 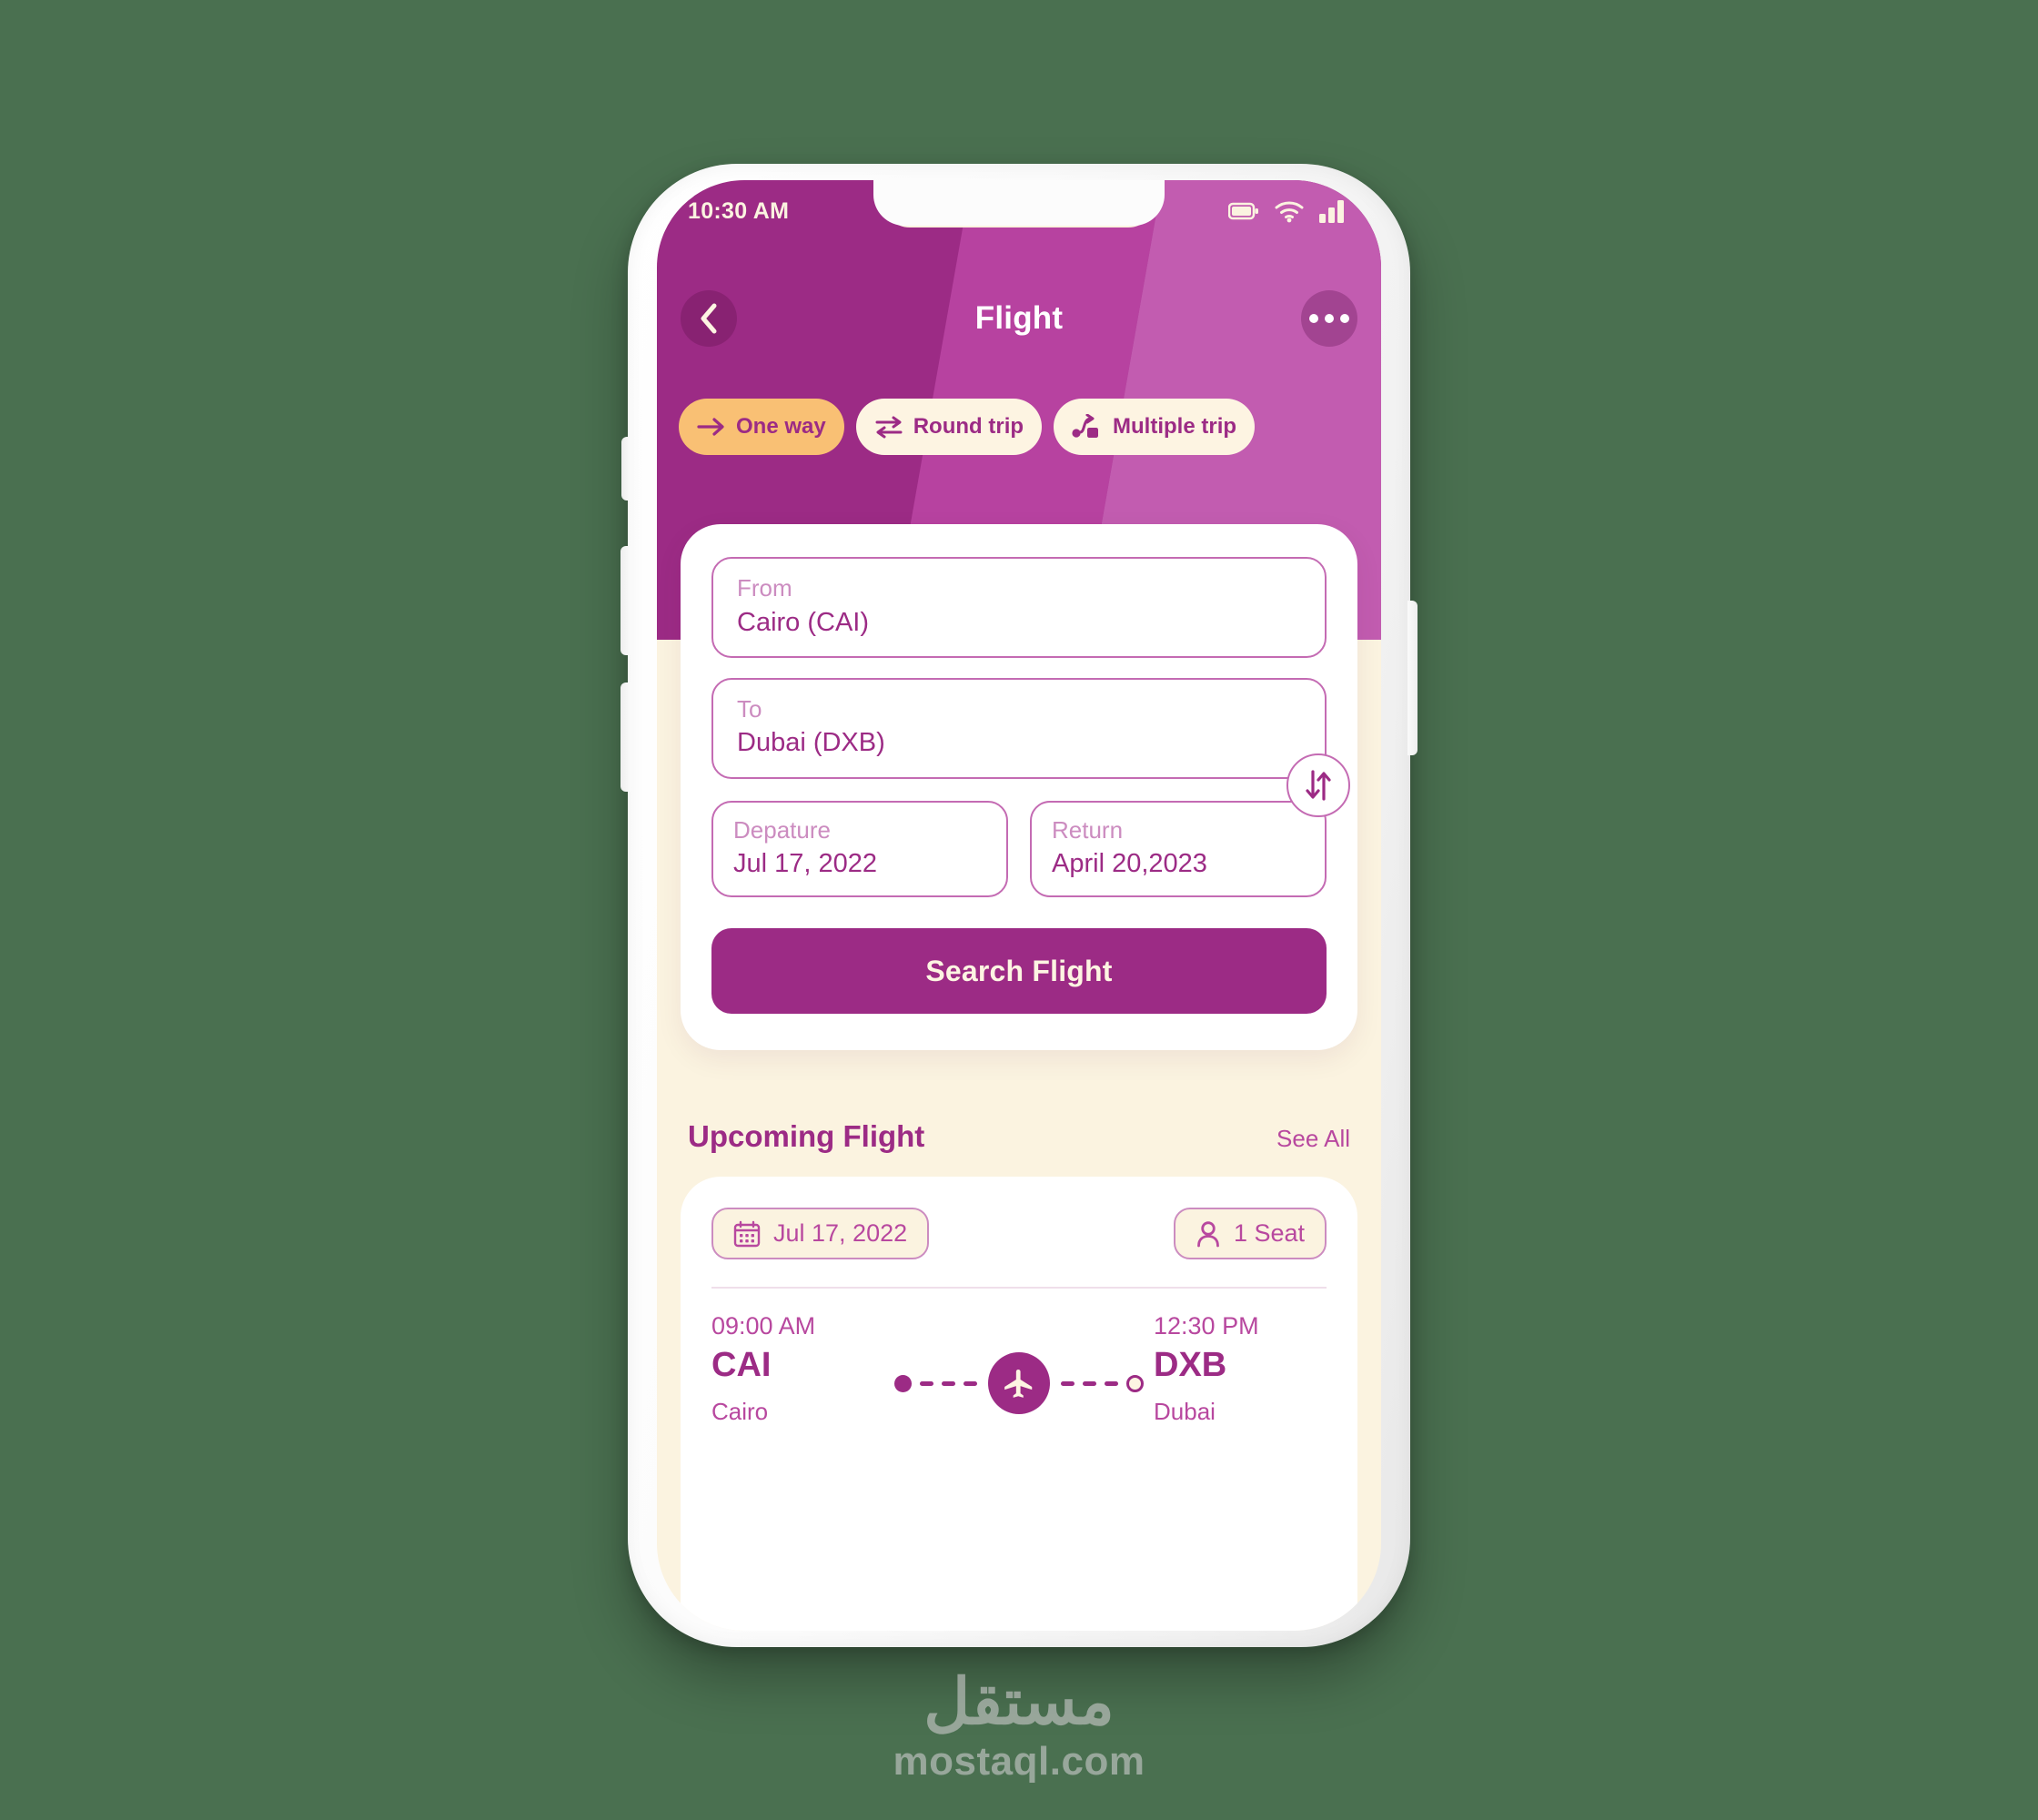 I want to click on return-date-value: April 20,2023, so click(x=1129, y=864).